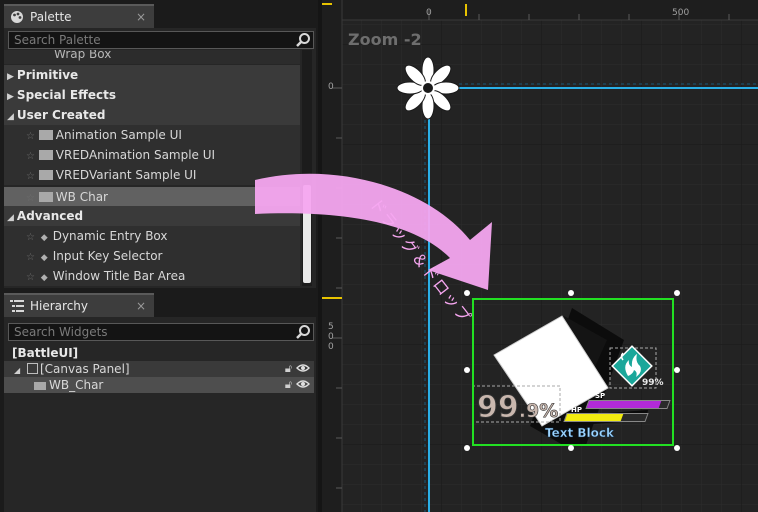 Image resolution: width=758 pixels, height=512 pixels. Describe the element at coordinates (17, 306) in the screenshot. I see `hierarchy-icon` at that location.